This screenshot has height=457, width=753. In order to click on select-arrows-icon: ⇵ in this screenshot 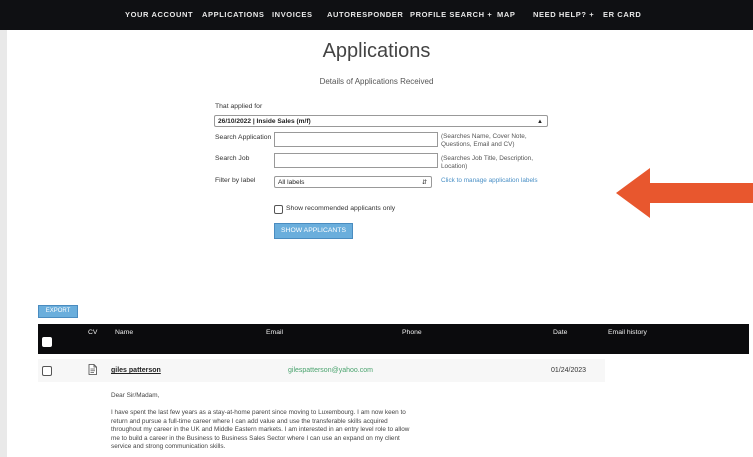, I will do `click(424, 183)`.